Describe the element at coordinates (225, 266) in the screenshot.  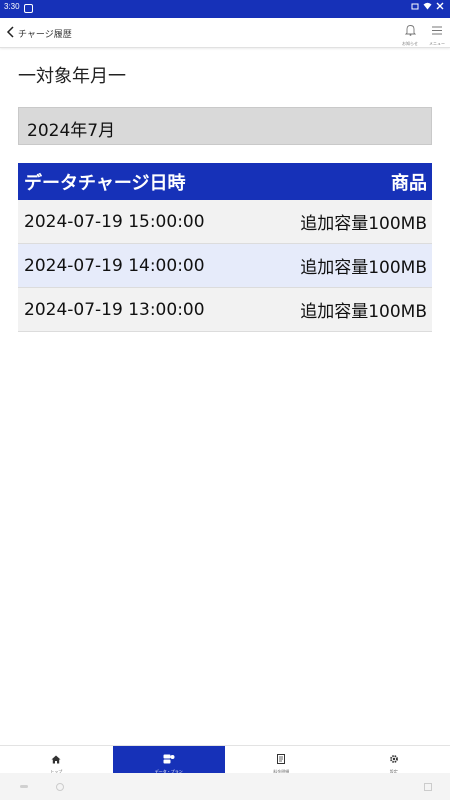
I see `table-row: 2024-07-19 14:00:00 追加容量100MB` at that location.